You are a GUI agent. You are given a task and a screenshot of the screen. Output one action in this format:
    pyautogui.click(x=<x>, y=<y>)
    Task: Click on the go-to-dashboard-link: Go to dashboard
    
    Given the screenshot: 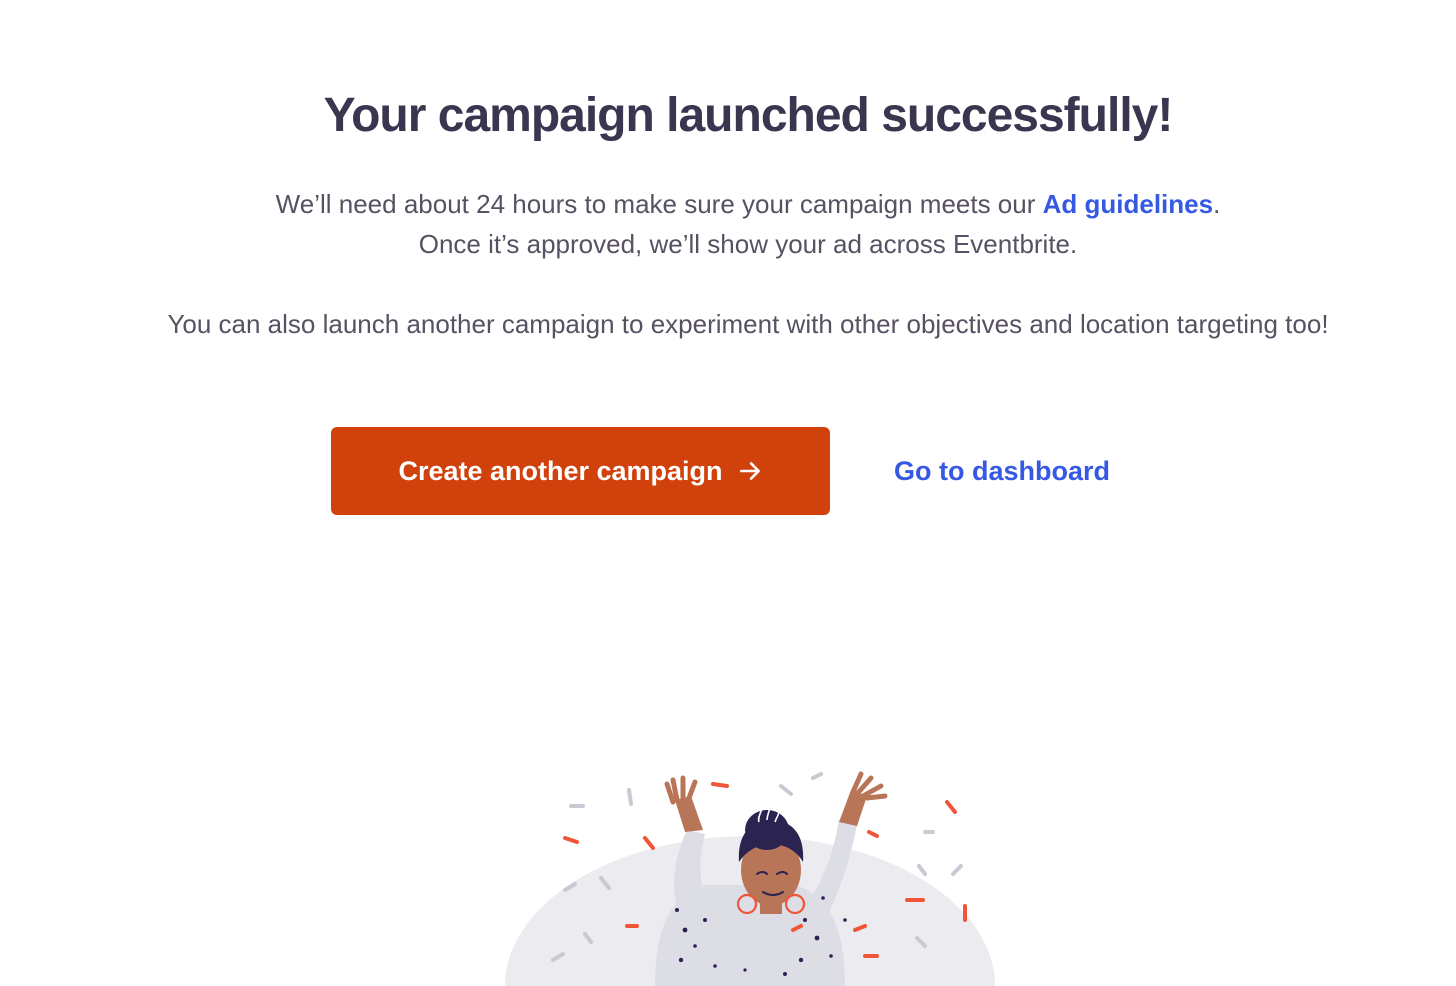 What is the action you would take?
    pyautogui.click(x=1002, y=471)
    